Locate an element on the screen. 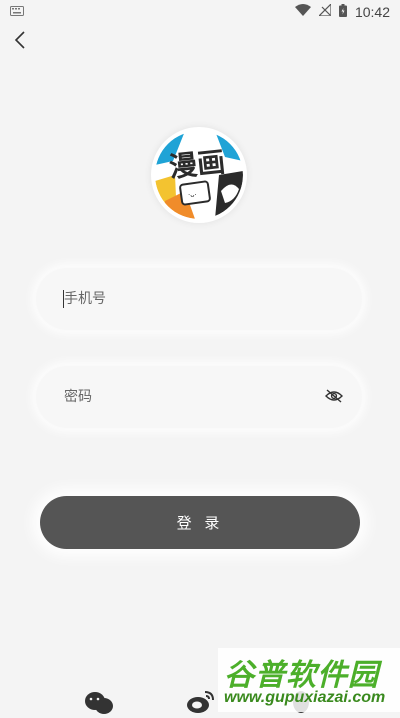 The height and width of the screenshot is (718, 400). phone-input is located at coordinates (199, 299).